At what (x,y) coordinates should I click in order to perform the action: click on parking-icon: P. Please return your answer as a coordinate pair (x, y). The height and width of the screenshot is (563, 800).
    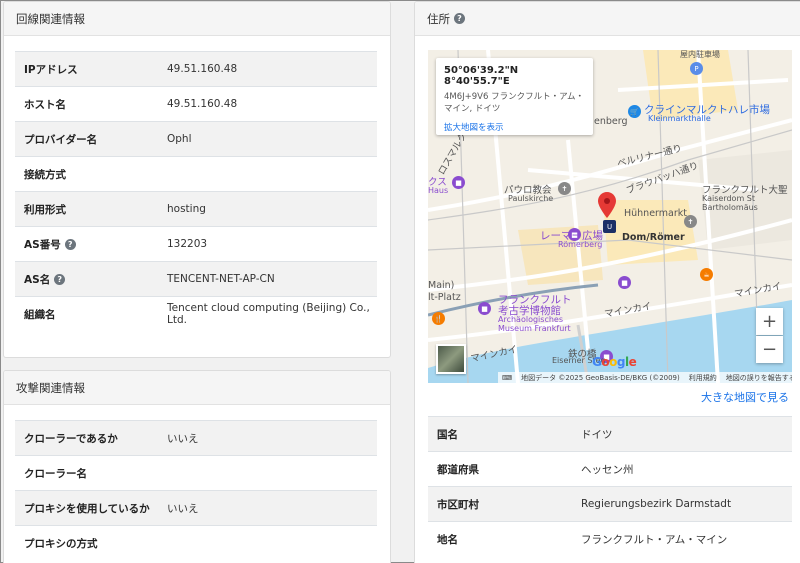
    Looking at the image, I should click on (696, 68).